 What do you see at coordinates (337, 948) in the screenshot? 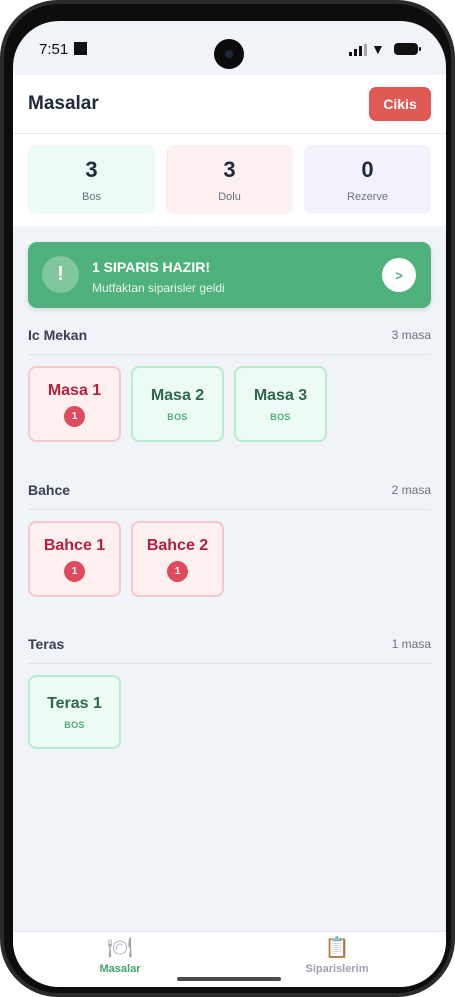
I see `clipboard-icon: 📋` at bounding box center [337, 948].